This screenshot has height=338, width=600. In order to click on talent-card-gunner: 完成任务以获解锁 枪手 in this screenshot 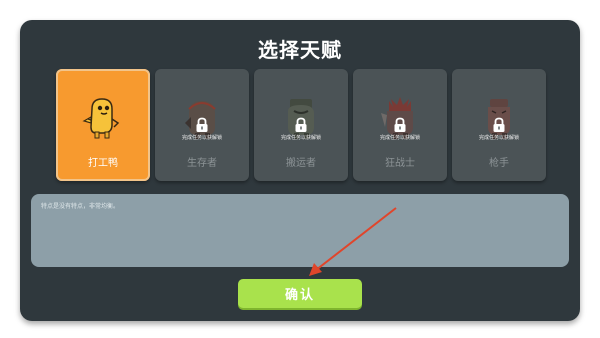, I will do `click(499, 125)`.